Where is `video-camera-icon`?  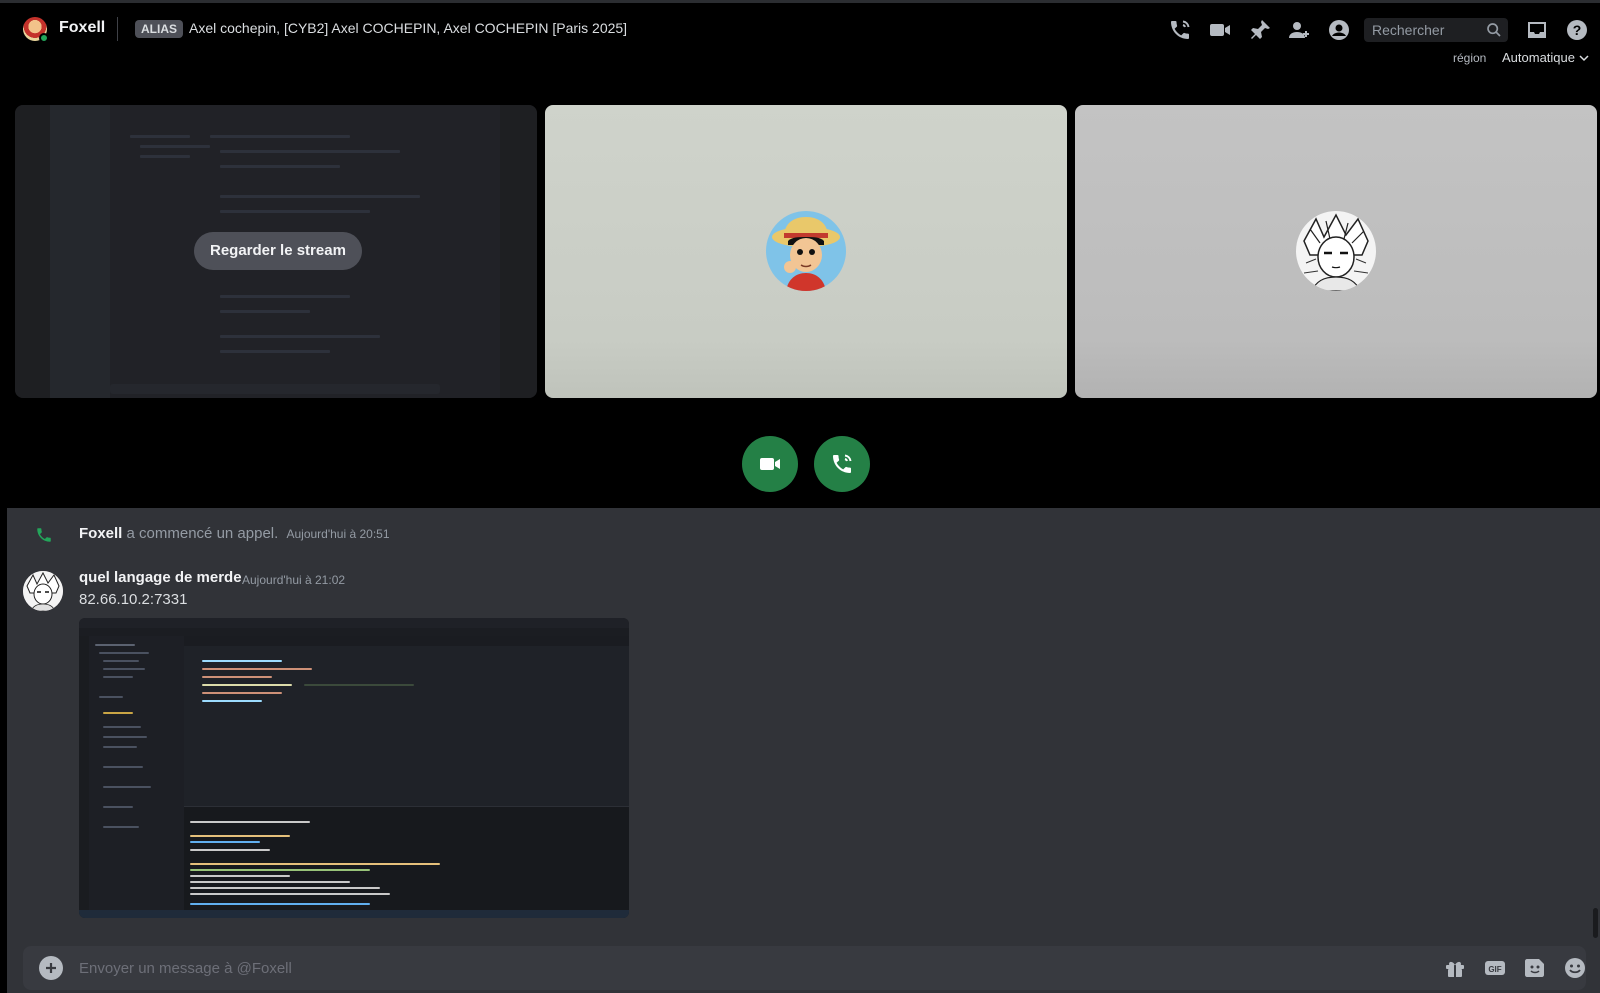
video-camera-icon is located at coordinates (770, 464).